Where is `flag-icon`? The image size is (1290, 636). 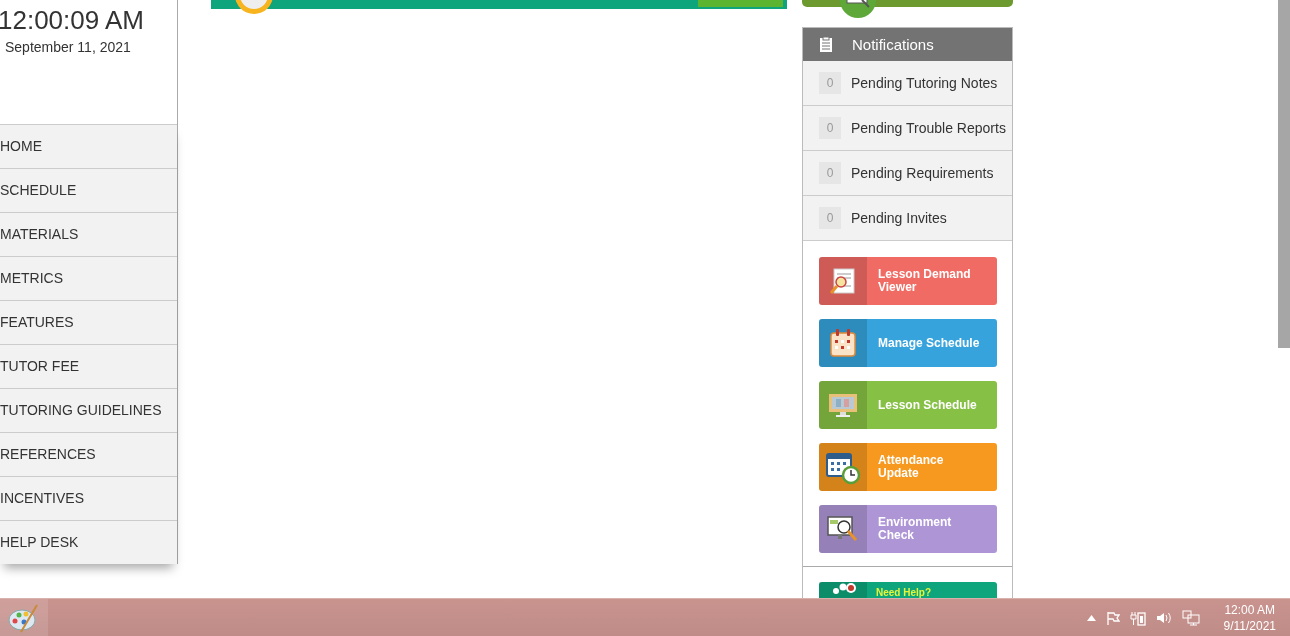 flag-icon is located at coordinates (1112, 618).